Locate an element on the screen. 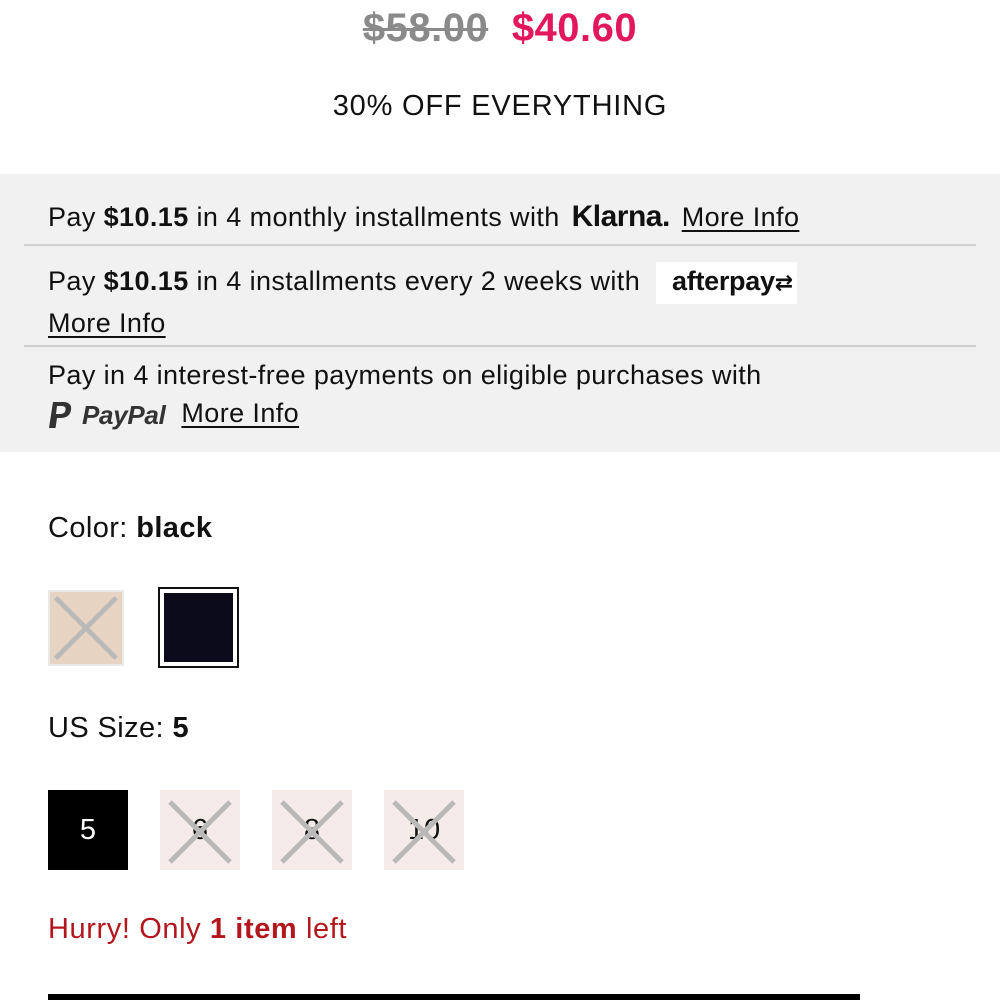 This screenshot has height=1000, width=1000. afterpay-amount: $10.15 is located at coordinates (146, 281).